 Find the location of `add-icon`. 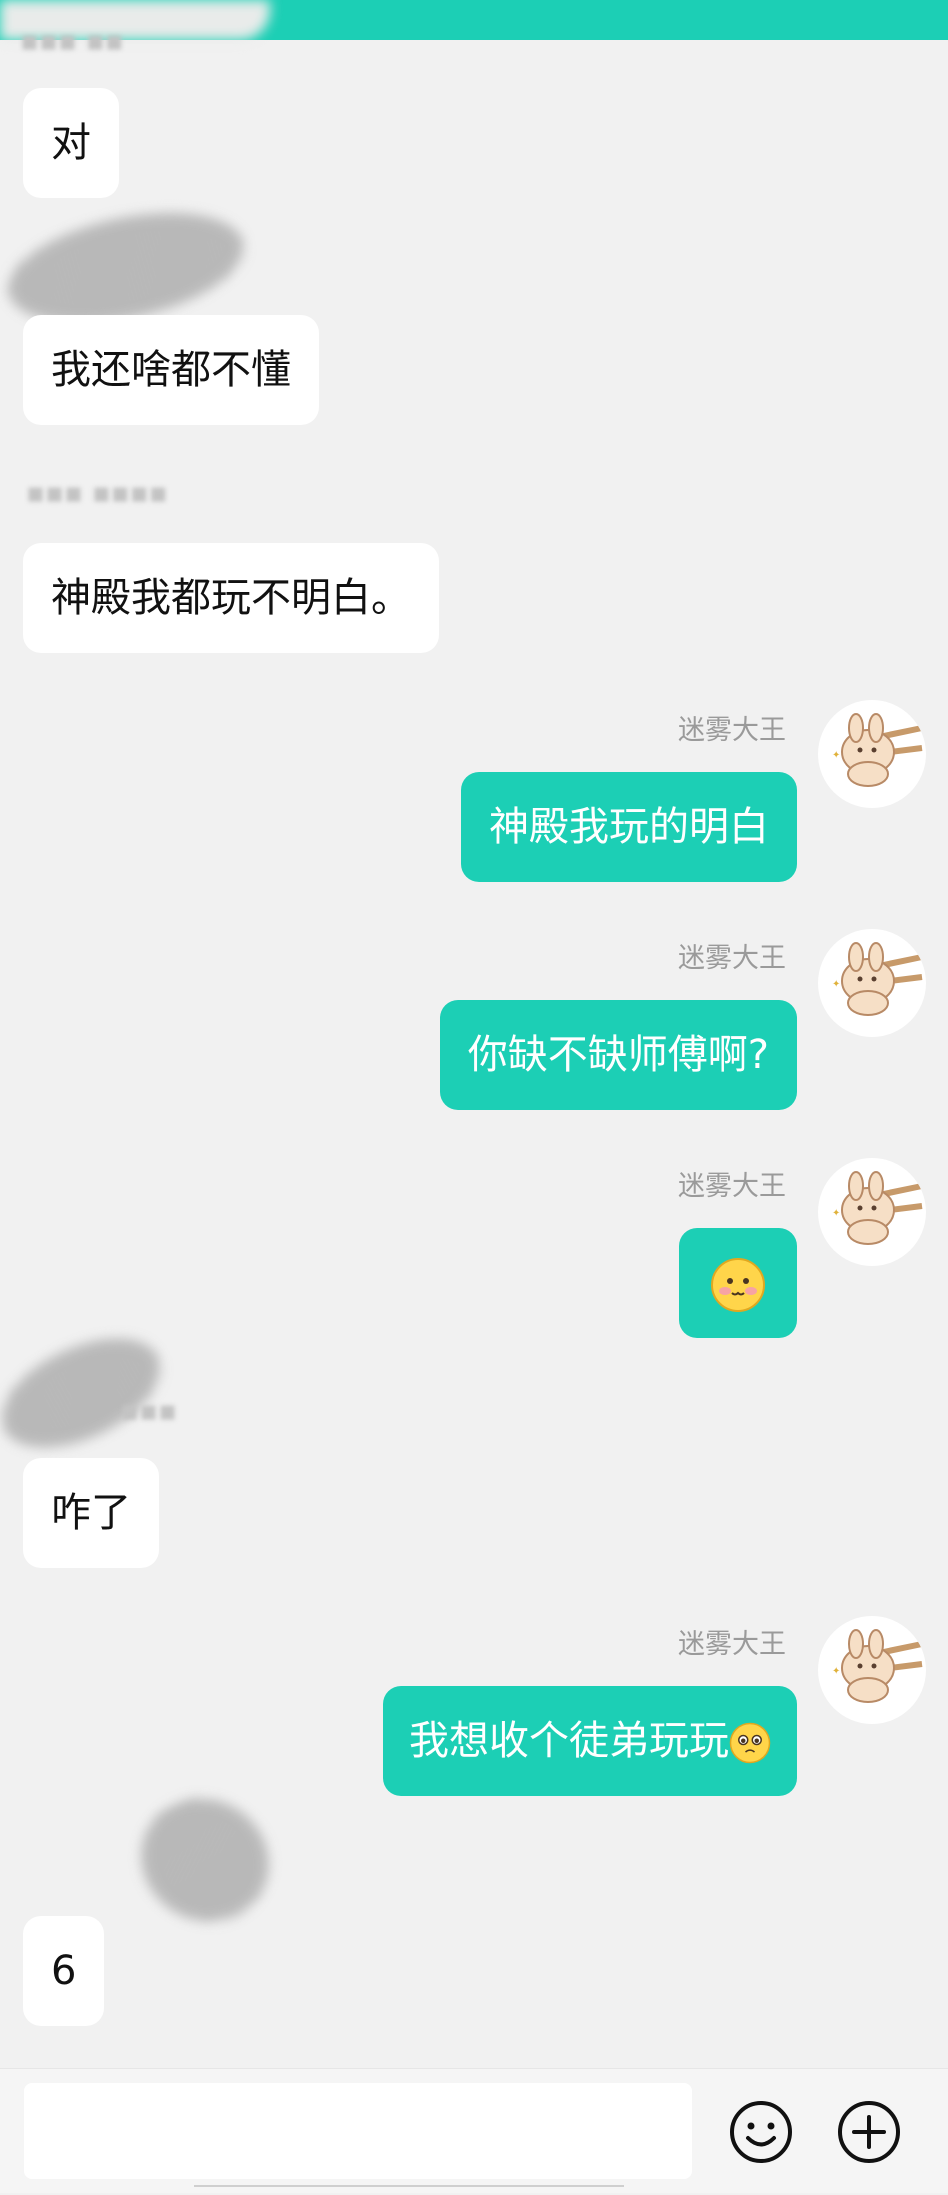

add-icon is located at coordinates (869, 2132).